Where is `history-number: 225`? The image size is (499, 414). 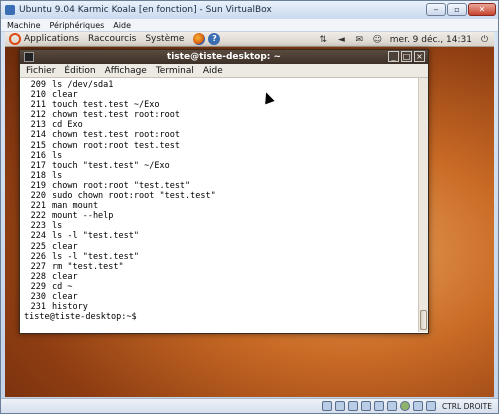
history-number: 225 is located at coordinates (38, 246).